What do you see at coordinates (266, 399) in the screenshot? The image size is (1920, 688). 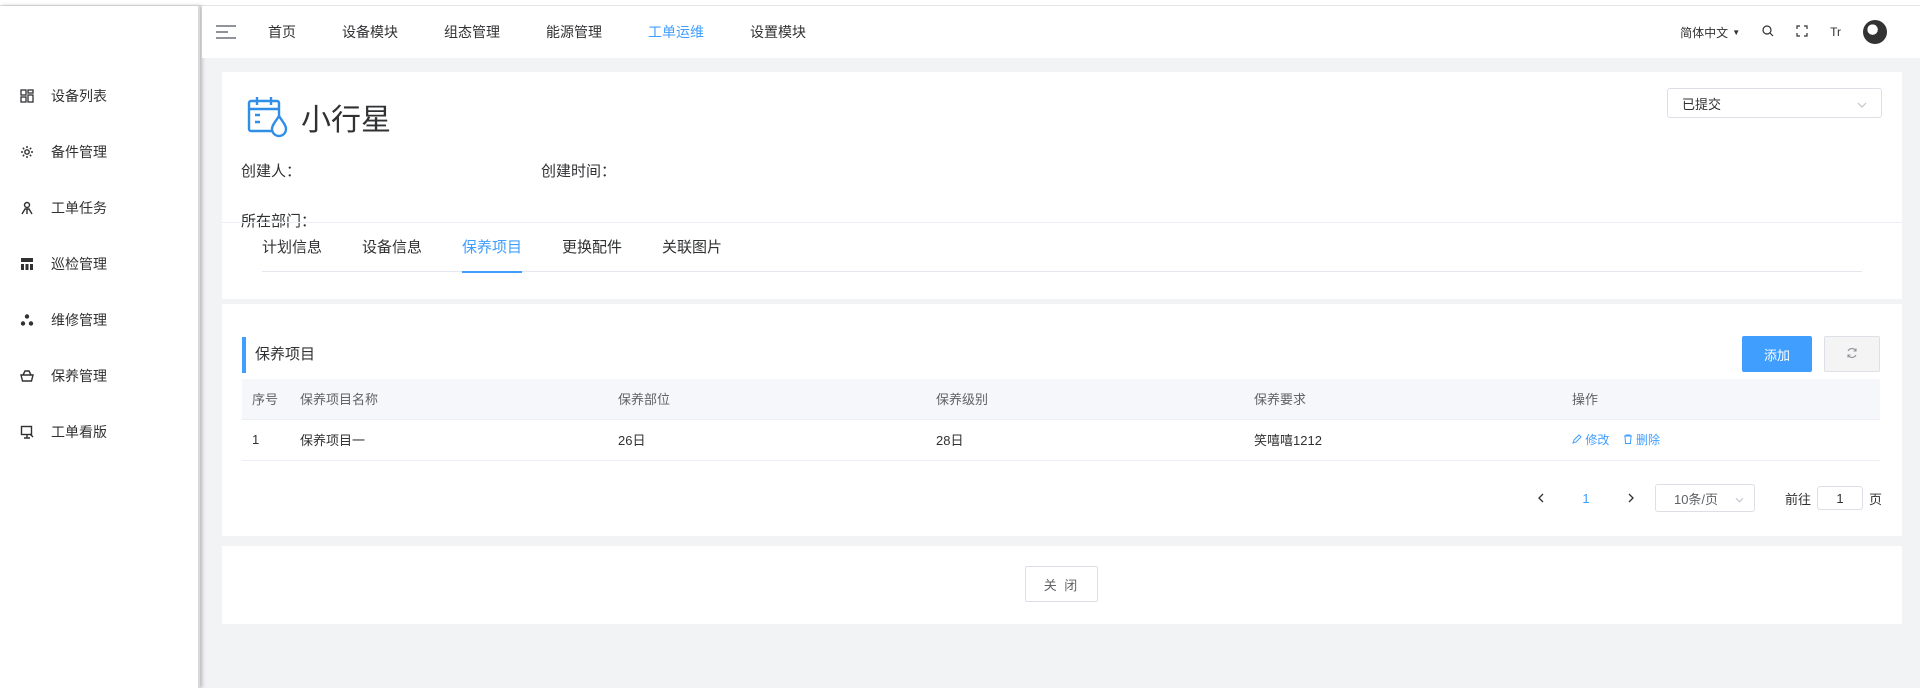 I see `column-header-index: 序号` at bounding box center [266, 399].